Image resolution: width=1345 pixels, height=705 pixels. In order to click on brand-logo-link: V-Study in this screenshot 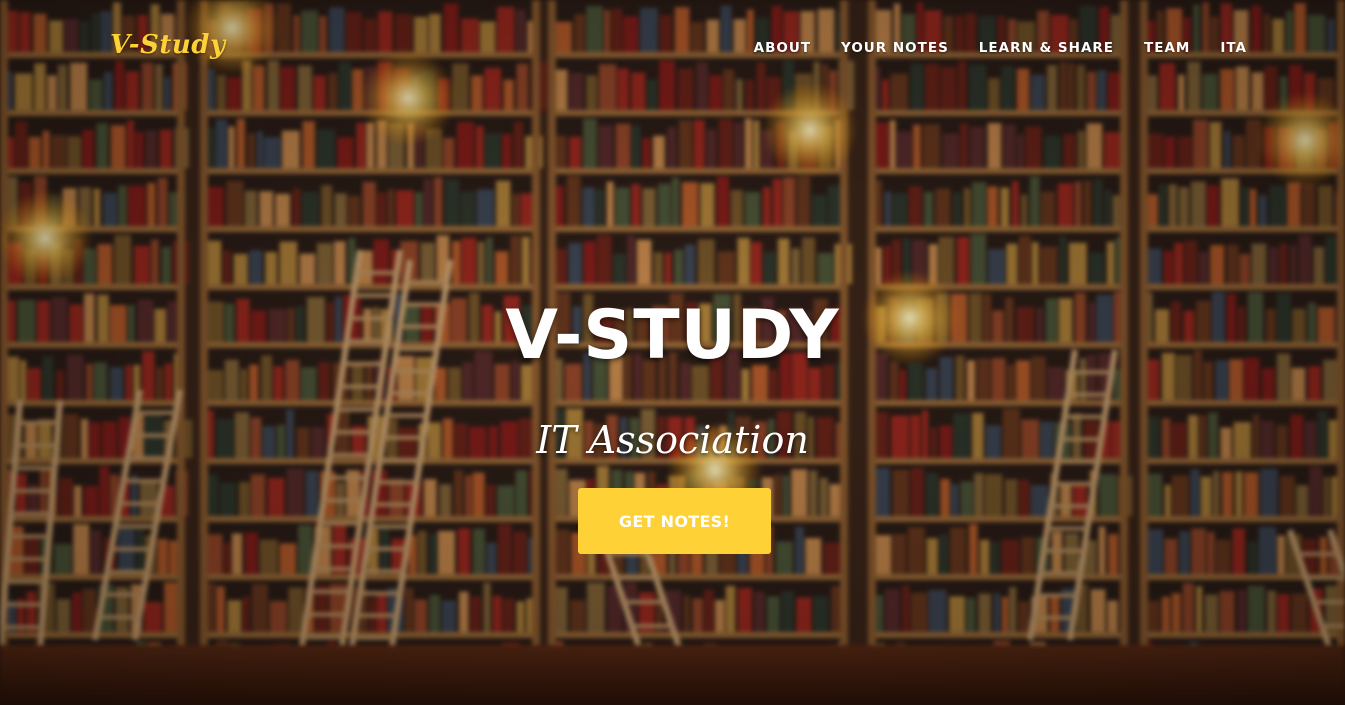, I will do `click(168, 45)`.